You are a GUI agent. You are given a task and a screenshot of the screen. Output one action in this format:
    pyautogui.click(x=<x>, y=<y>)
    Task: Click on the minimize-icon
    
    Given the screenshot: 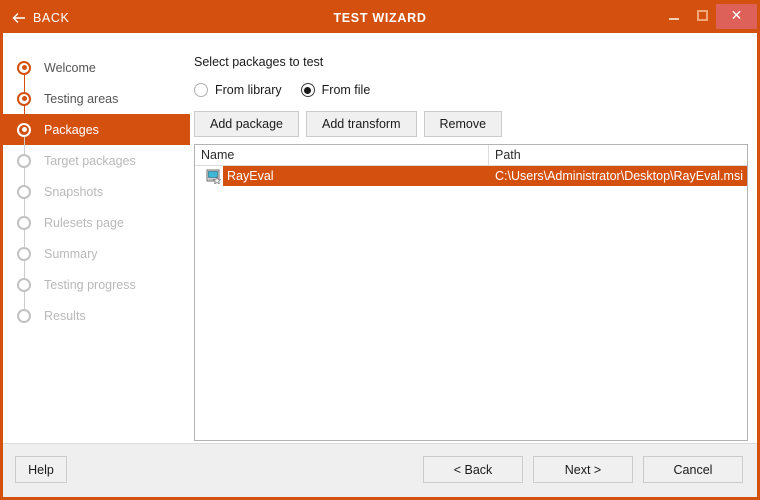 What is the action you would take?
    pyautogui.click(x=674, y=18)
    